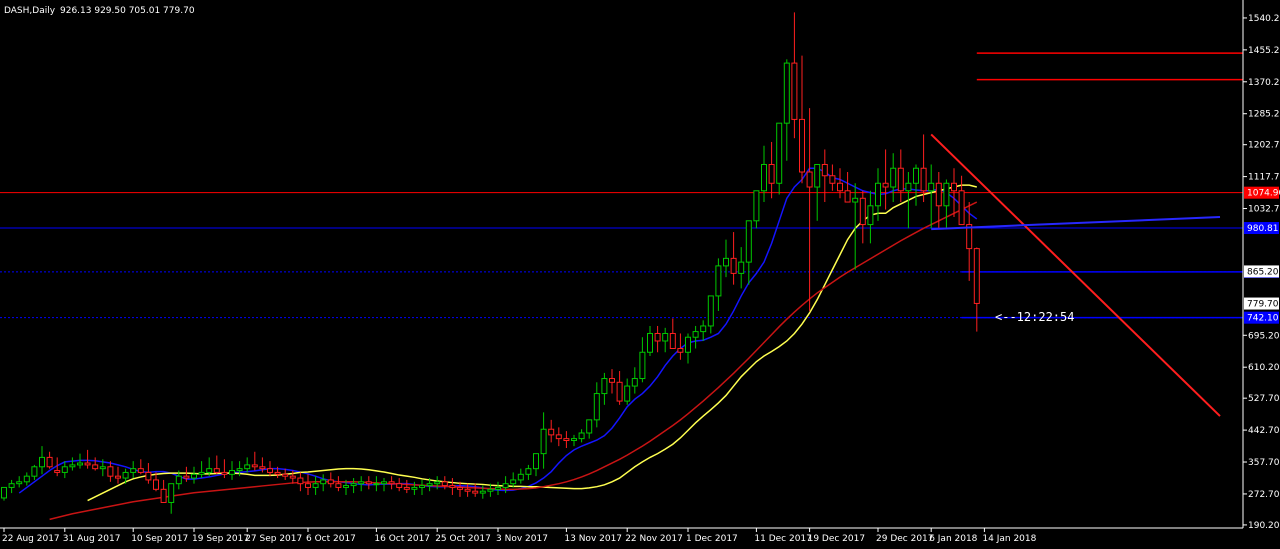  What do you see at coordinates (1264, 83) in the screenshot?
I see `price-tick-label: 1370.20` at bounding box center [1264, 83].